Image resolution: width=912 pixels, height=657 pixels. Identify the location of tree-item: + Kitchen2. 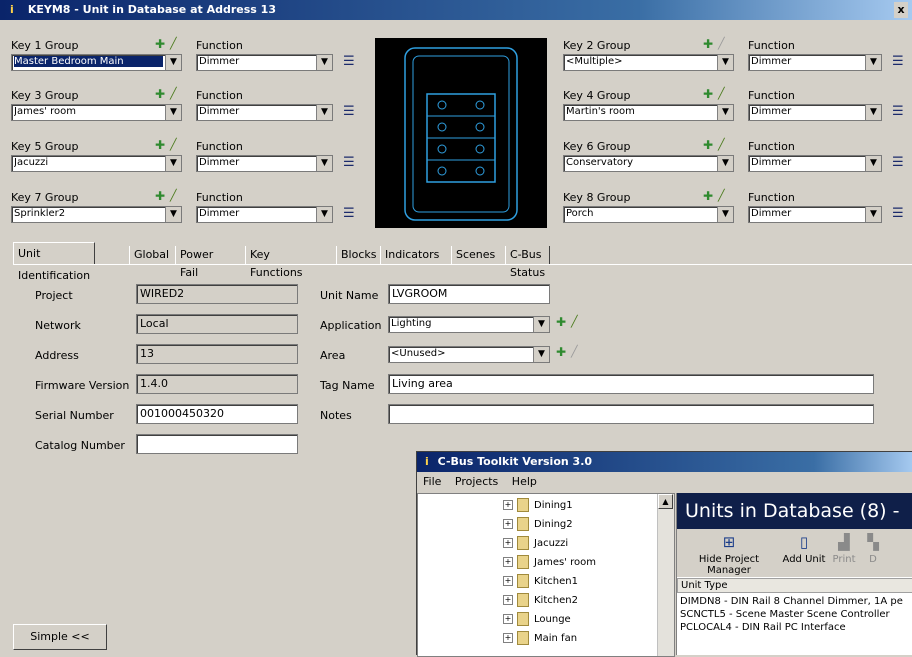
(540, 600).